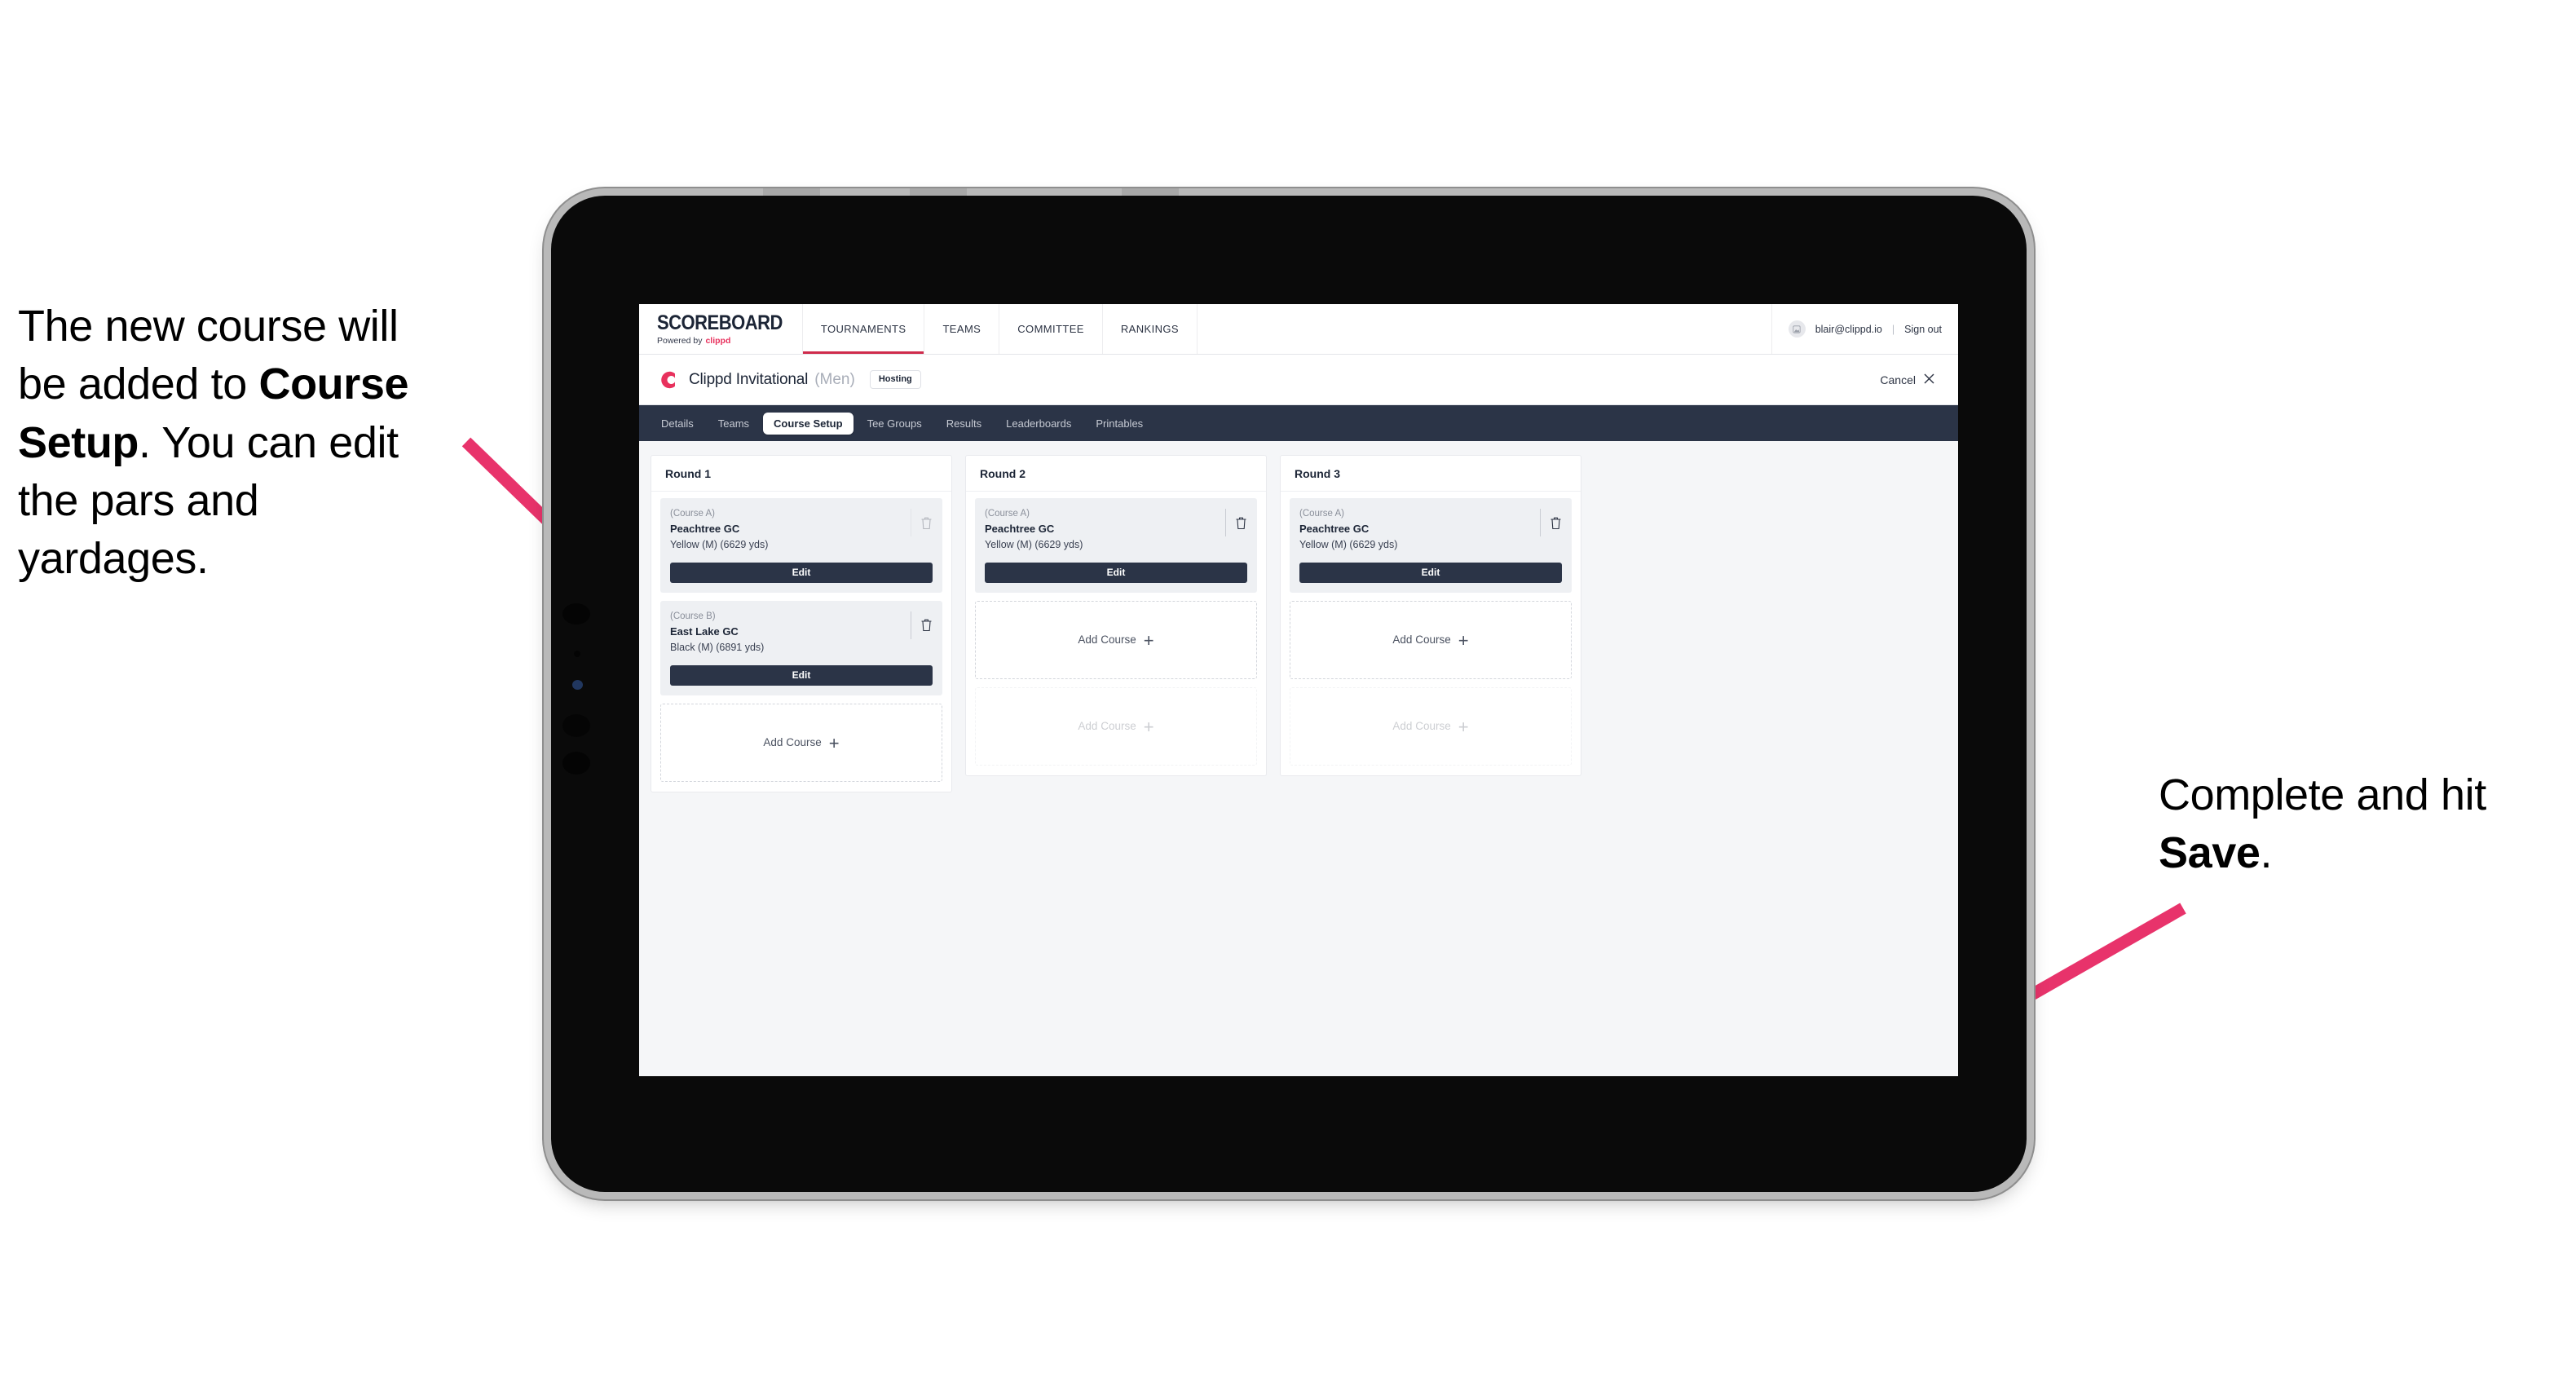 The width and height of the screenshot is (2576, 1386). I want to click on tab-leaderboards: Leaderboards, so click(1038, 424).